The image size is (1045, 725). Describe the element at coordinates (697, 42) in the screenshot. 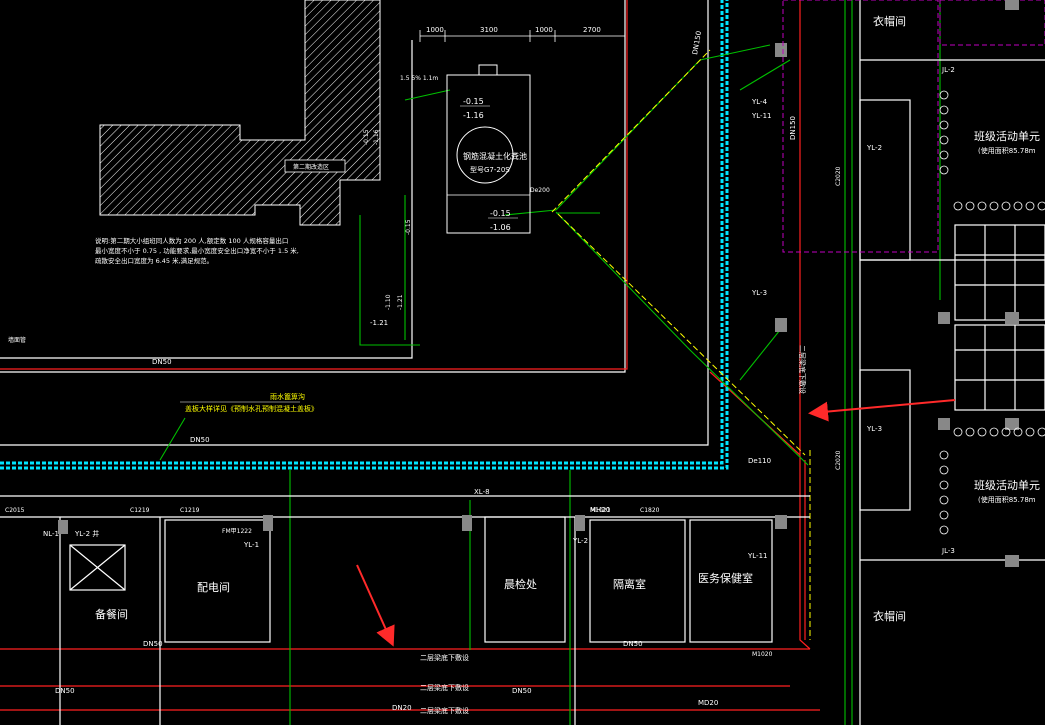

I see `pipe-label-dn150-diag: DN150` at that location.